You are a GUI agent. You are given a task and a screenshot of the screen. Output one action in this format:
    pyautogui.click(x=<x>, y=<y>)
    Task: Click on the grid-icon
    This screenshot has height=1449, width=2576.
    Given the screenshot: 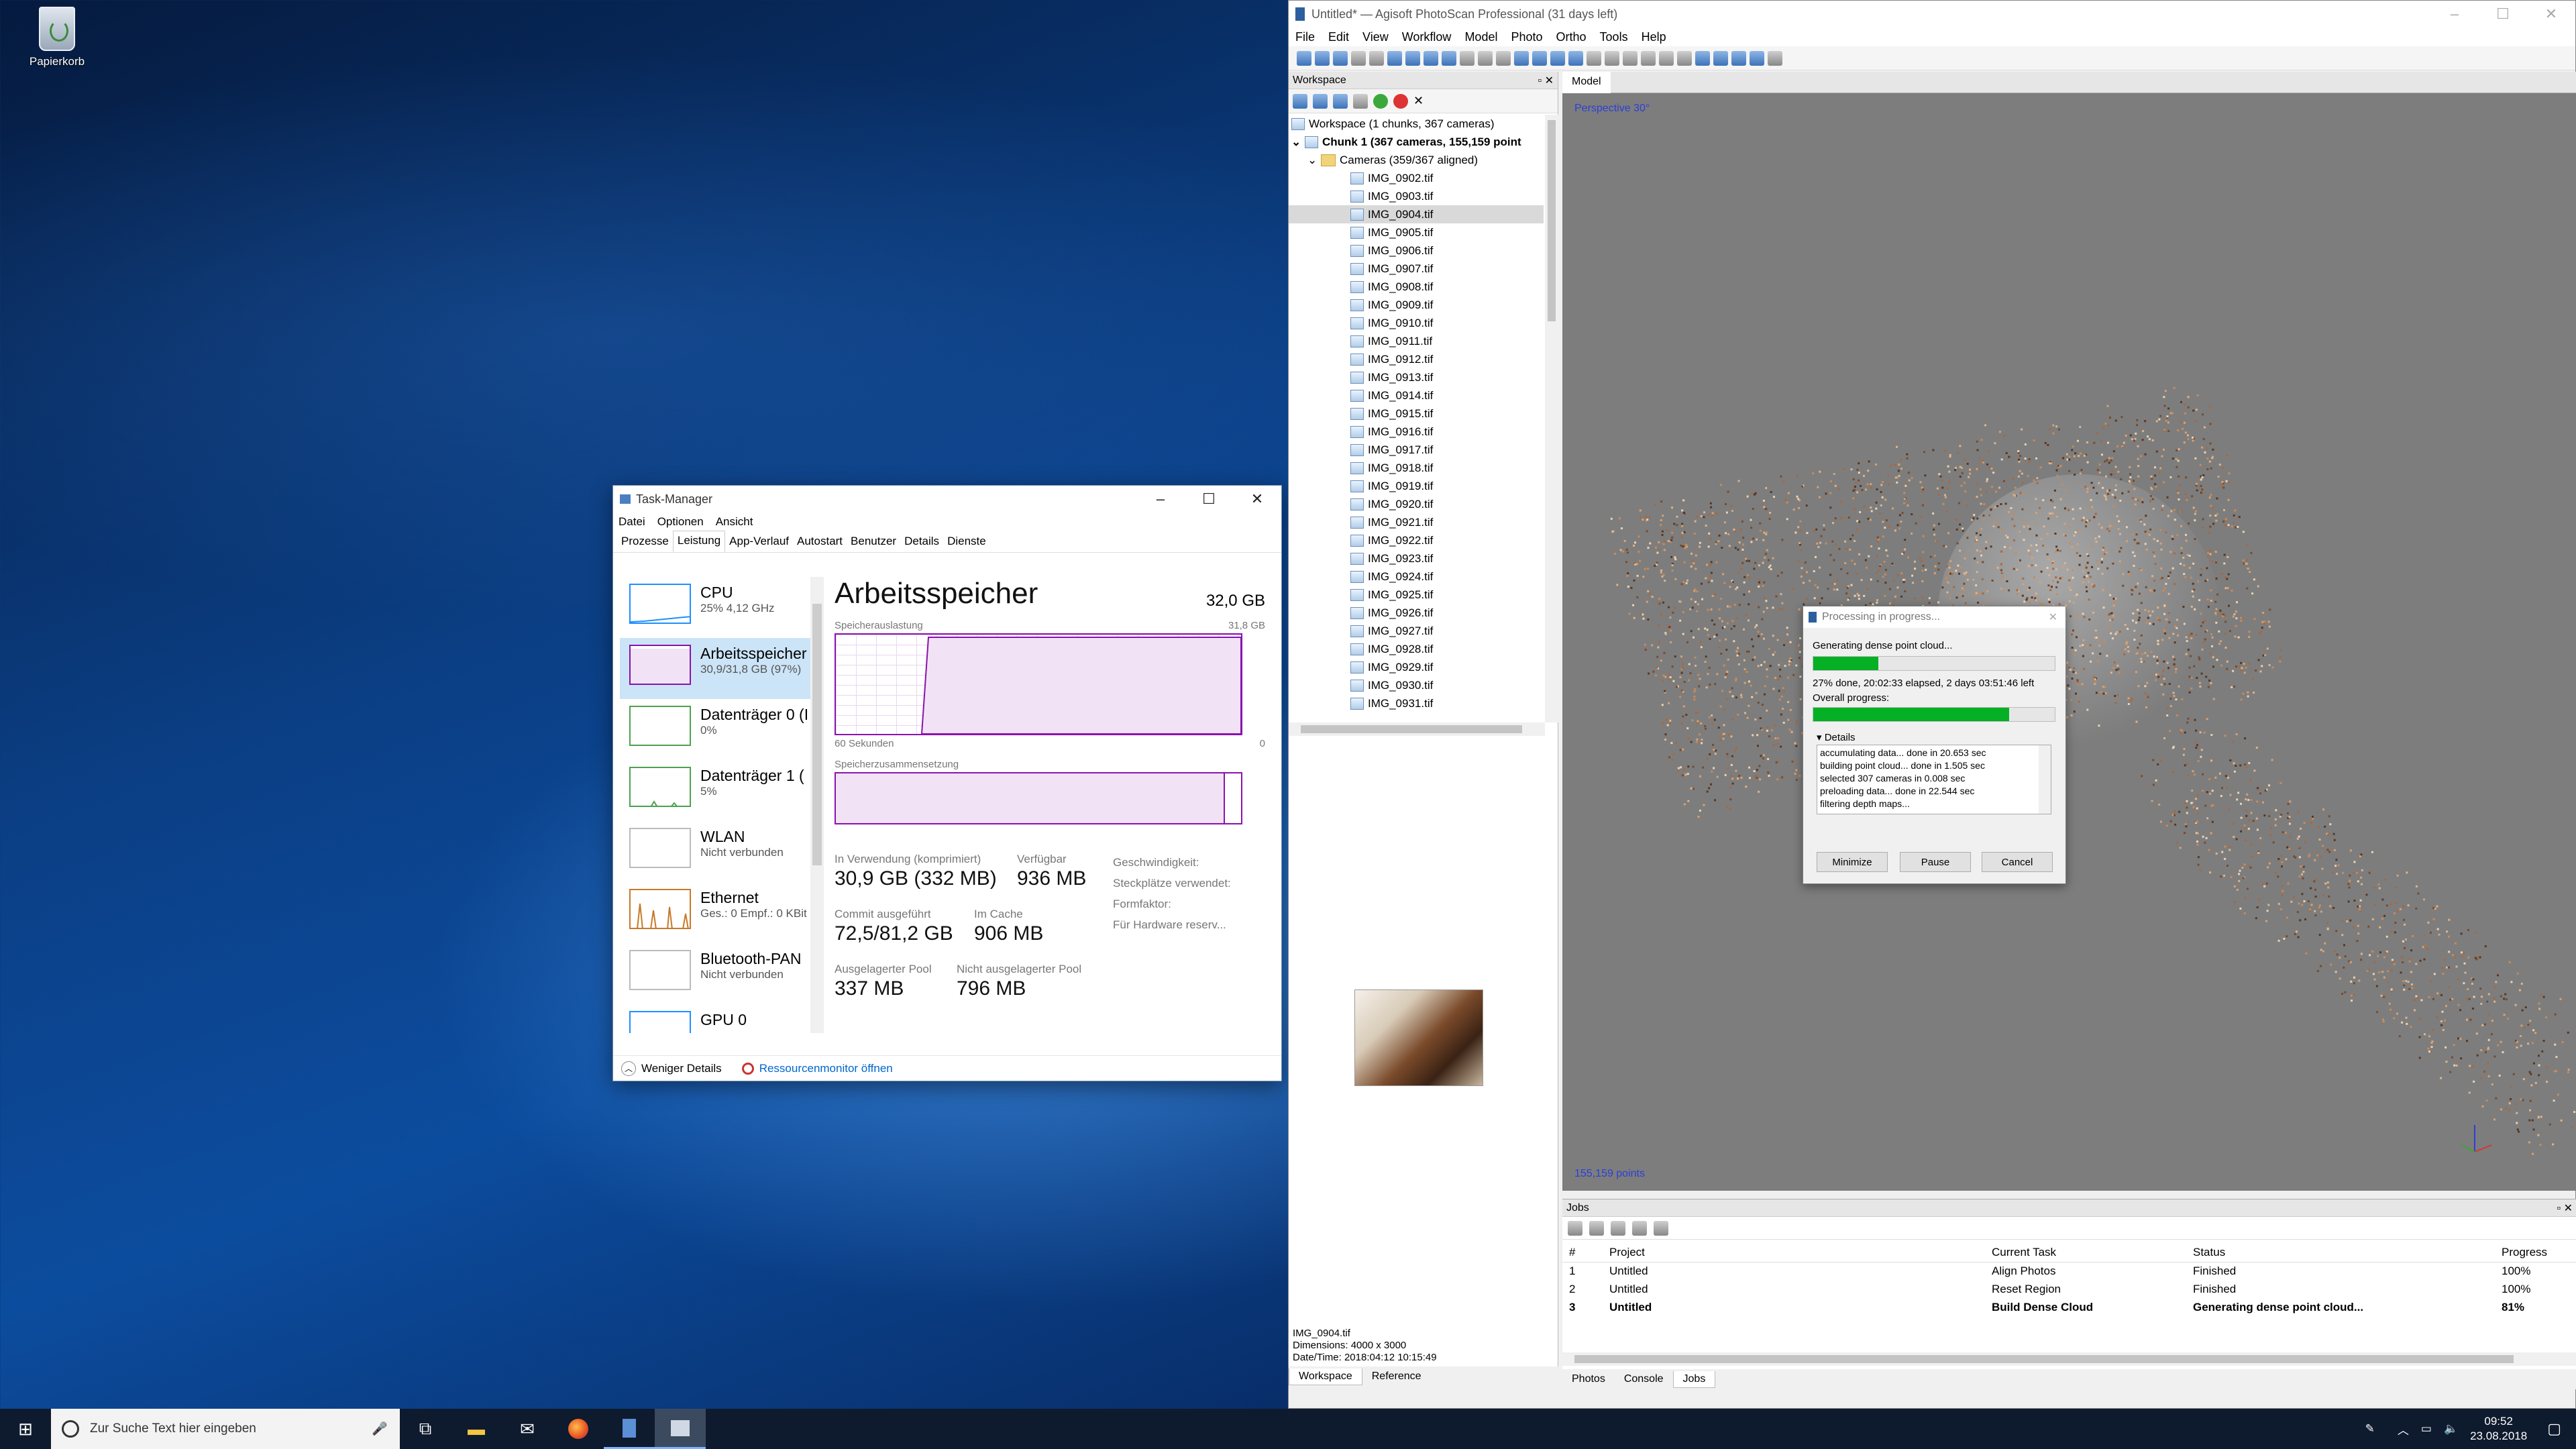 What is the action you would take?
    pyautogui.click(x=1575, y=58)
    